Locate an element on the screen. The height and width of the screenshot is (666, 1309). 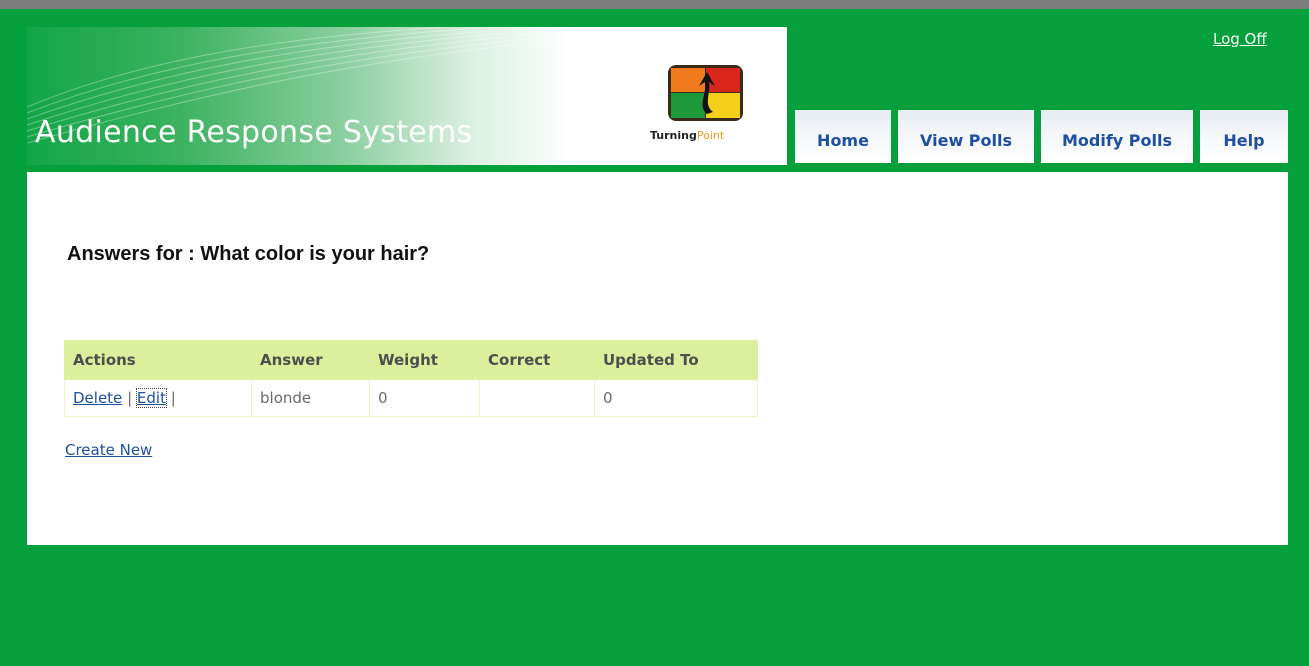
turningpoint-logo-text: TurningPoint is located at coordinates (687, 135).